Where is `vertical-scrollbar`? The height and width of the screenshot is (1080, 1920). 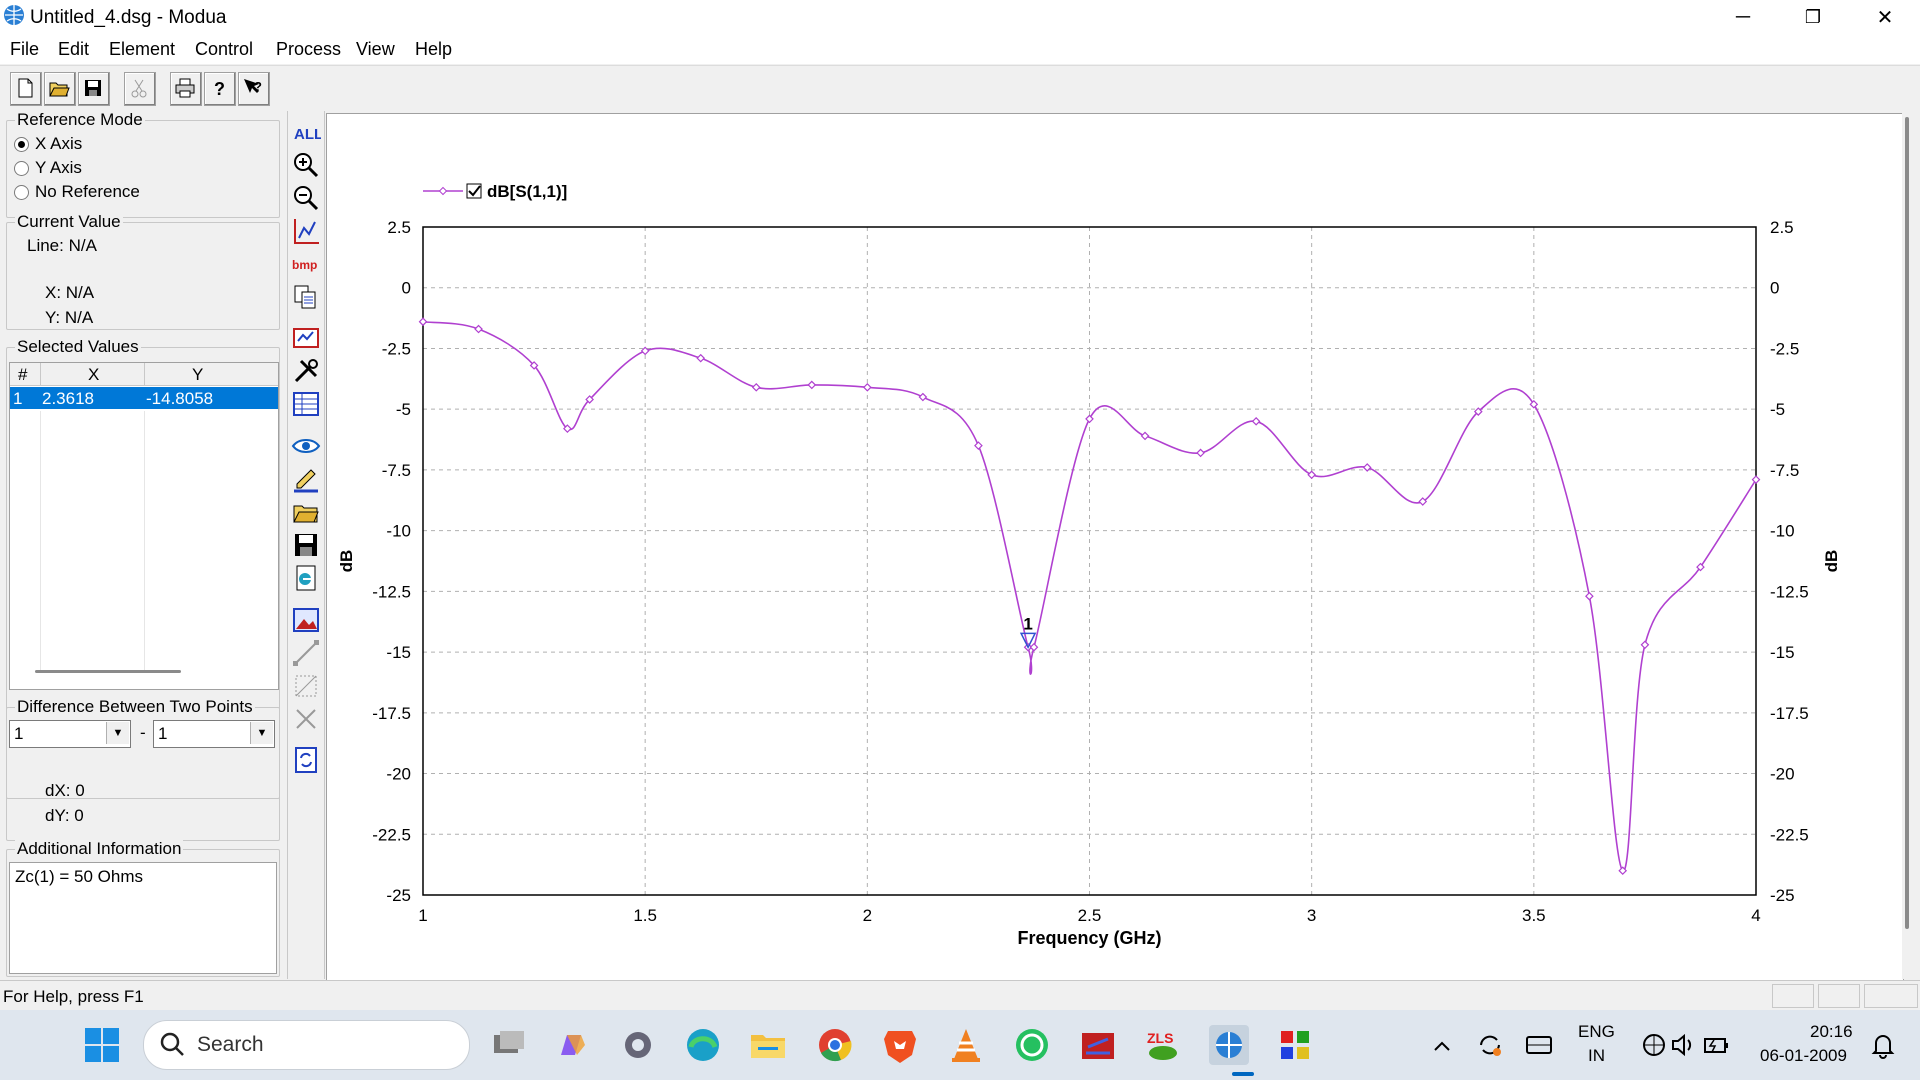 vertical-scrollbar is located at coordinates (1911, 546).